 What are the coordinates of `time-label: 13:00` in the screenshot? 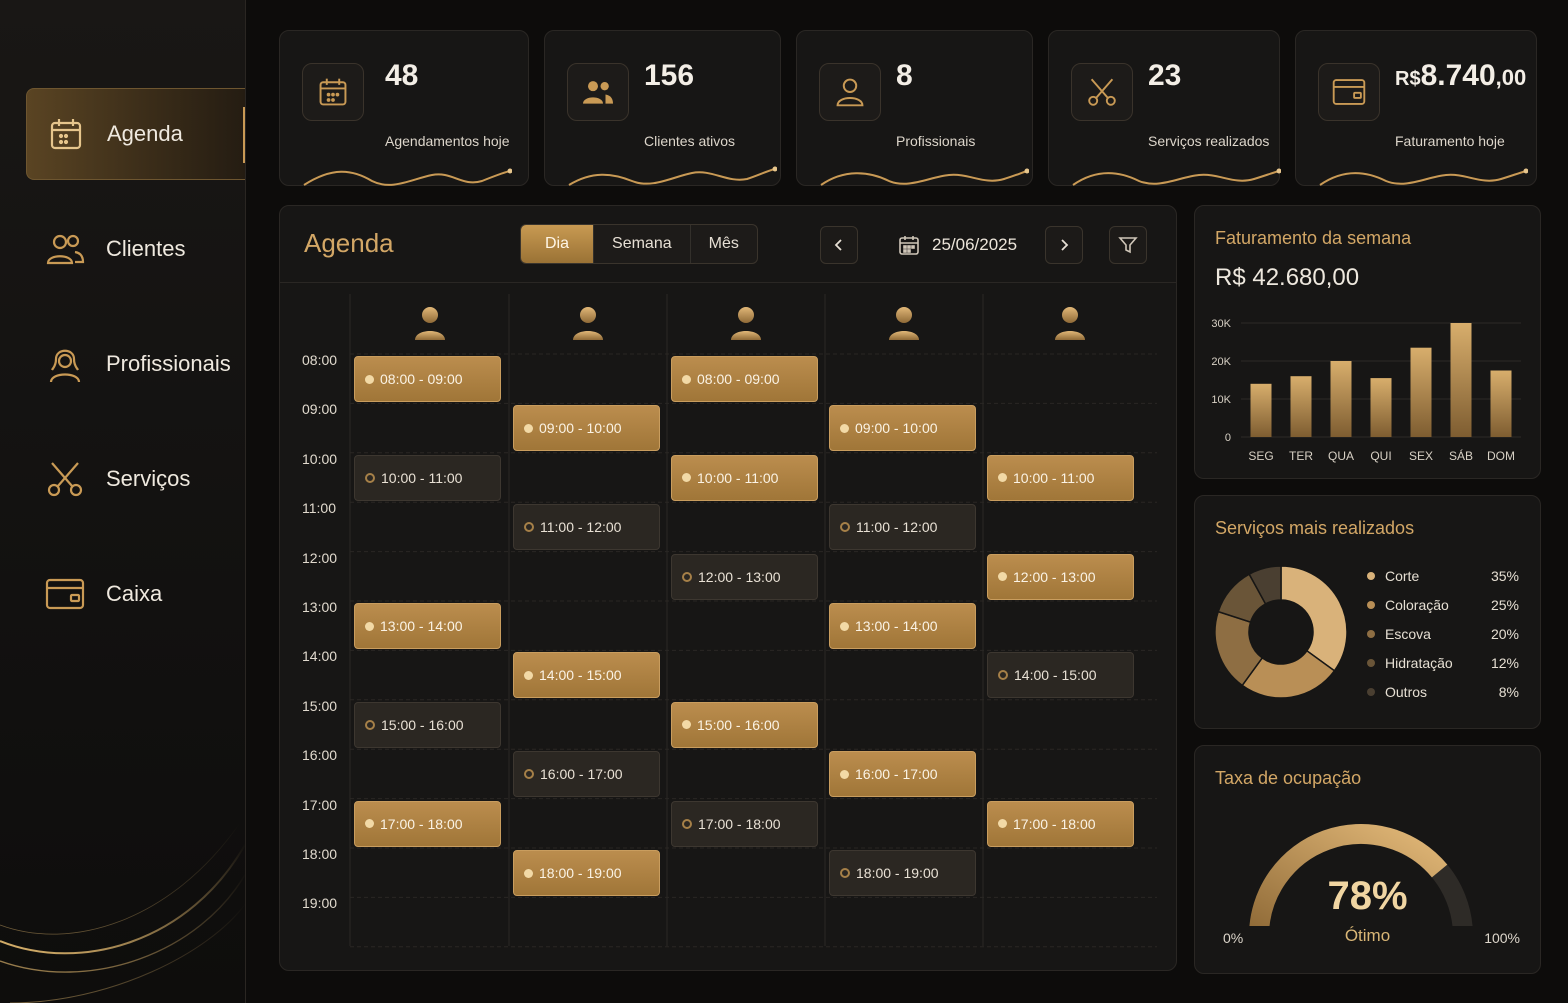 It's located at (320, 607).